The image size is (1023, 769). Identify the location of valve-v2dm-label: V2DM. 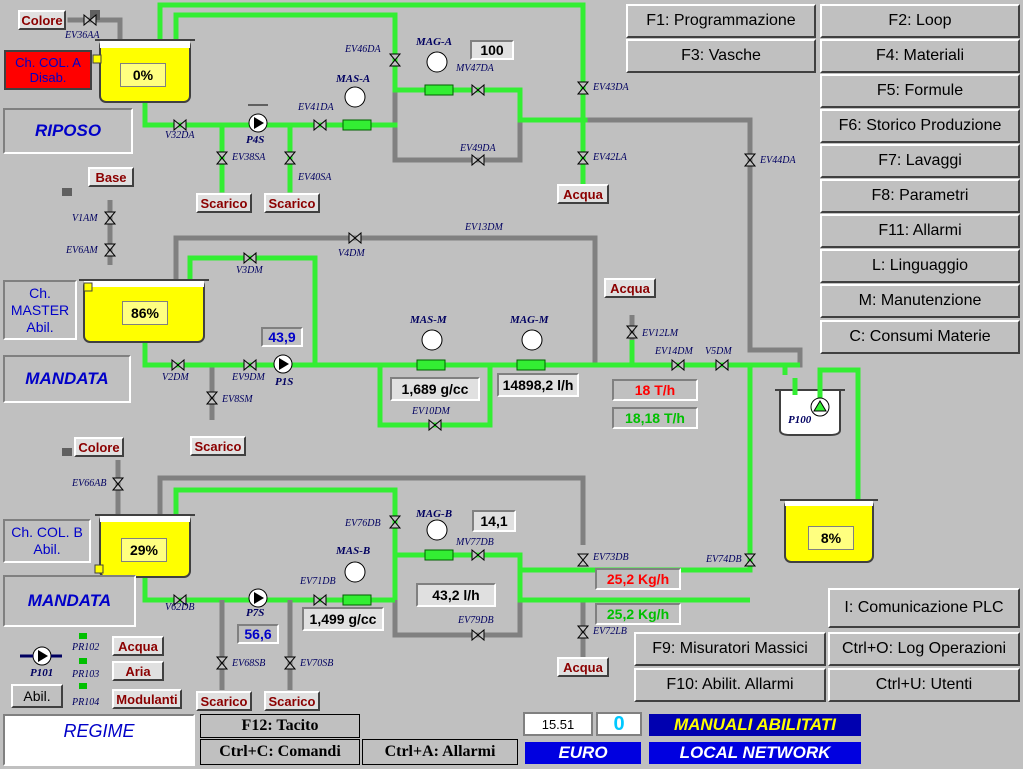
(175, 377).